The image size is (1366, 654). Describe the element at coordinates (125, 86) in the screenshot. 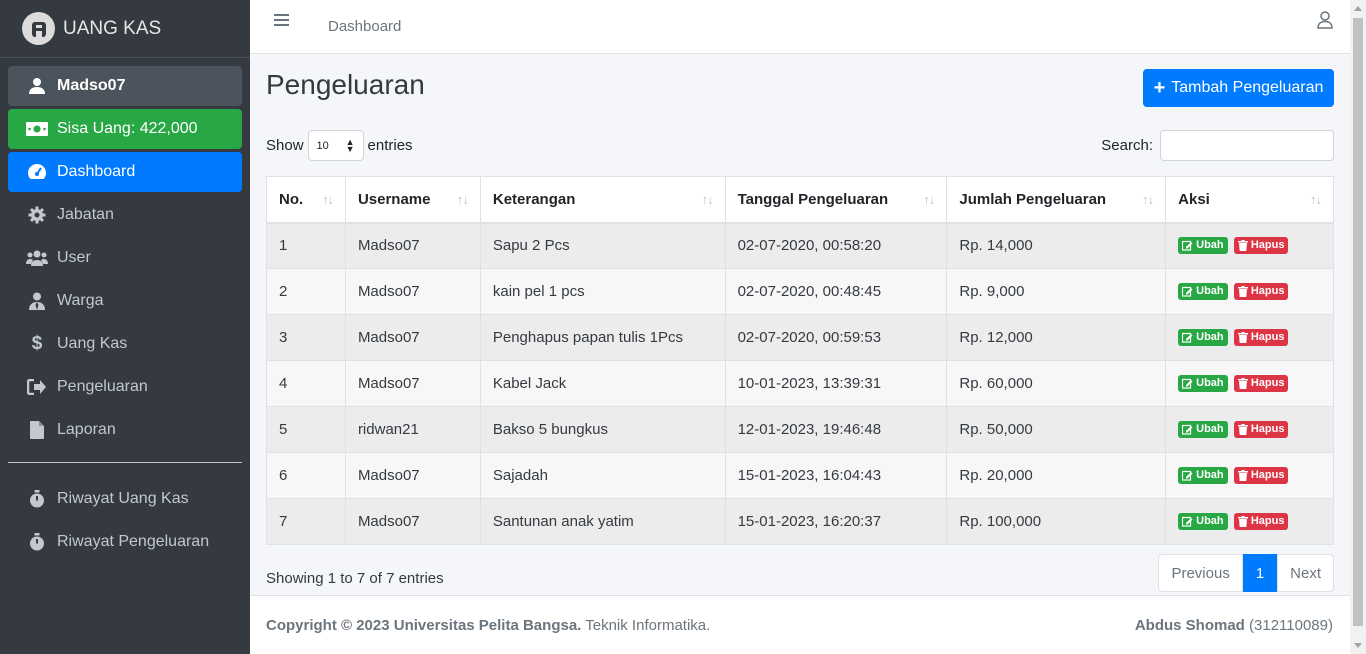

I see `sidebar-user: Madso07` at that location.